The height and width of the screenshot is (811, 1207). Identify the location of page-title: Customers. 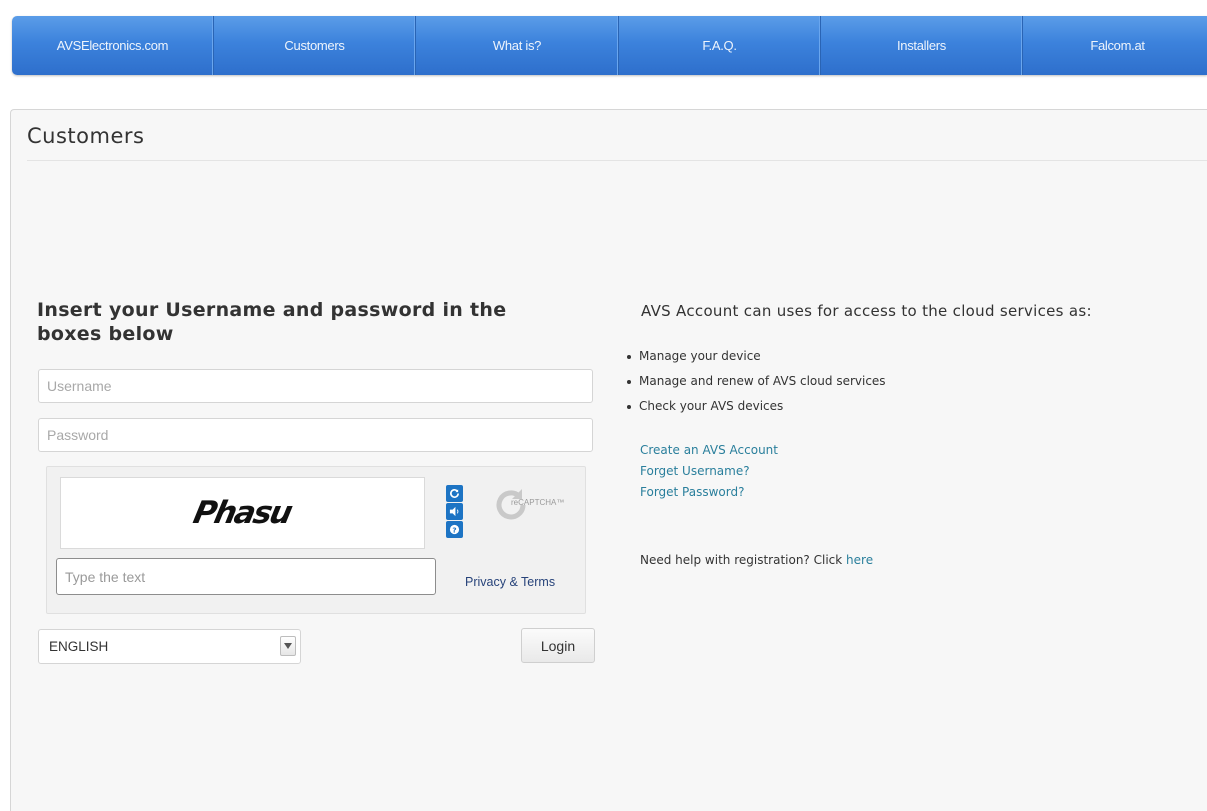
(86, 136).